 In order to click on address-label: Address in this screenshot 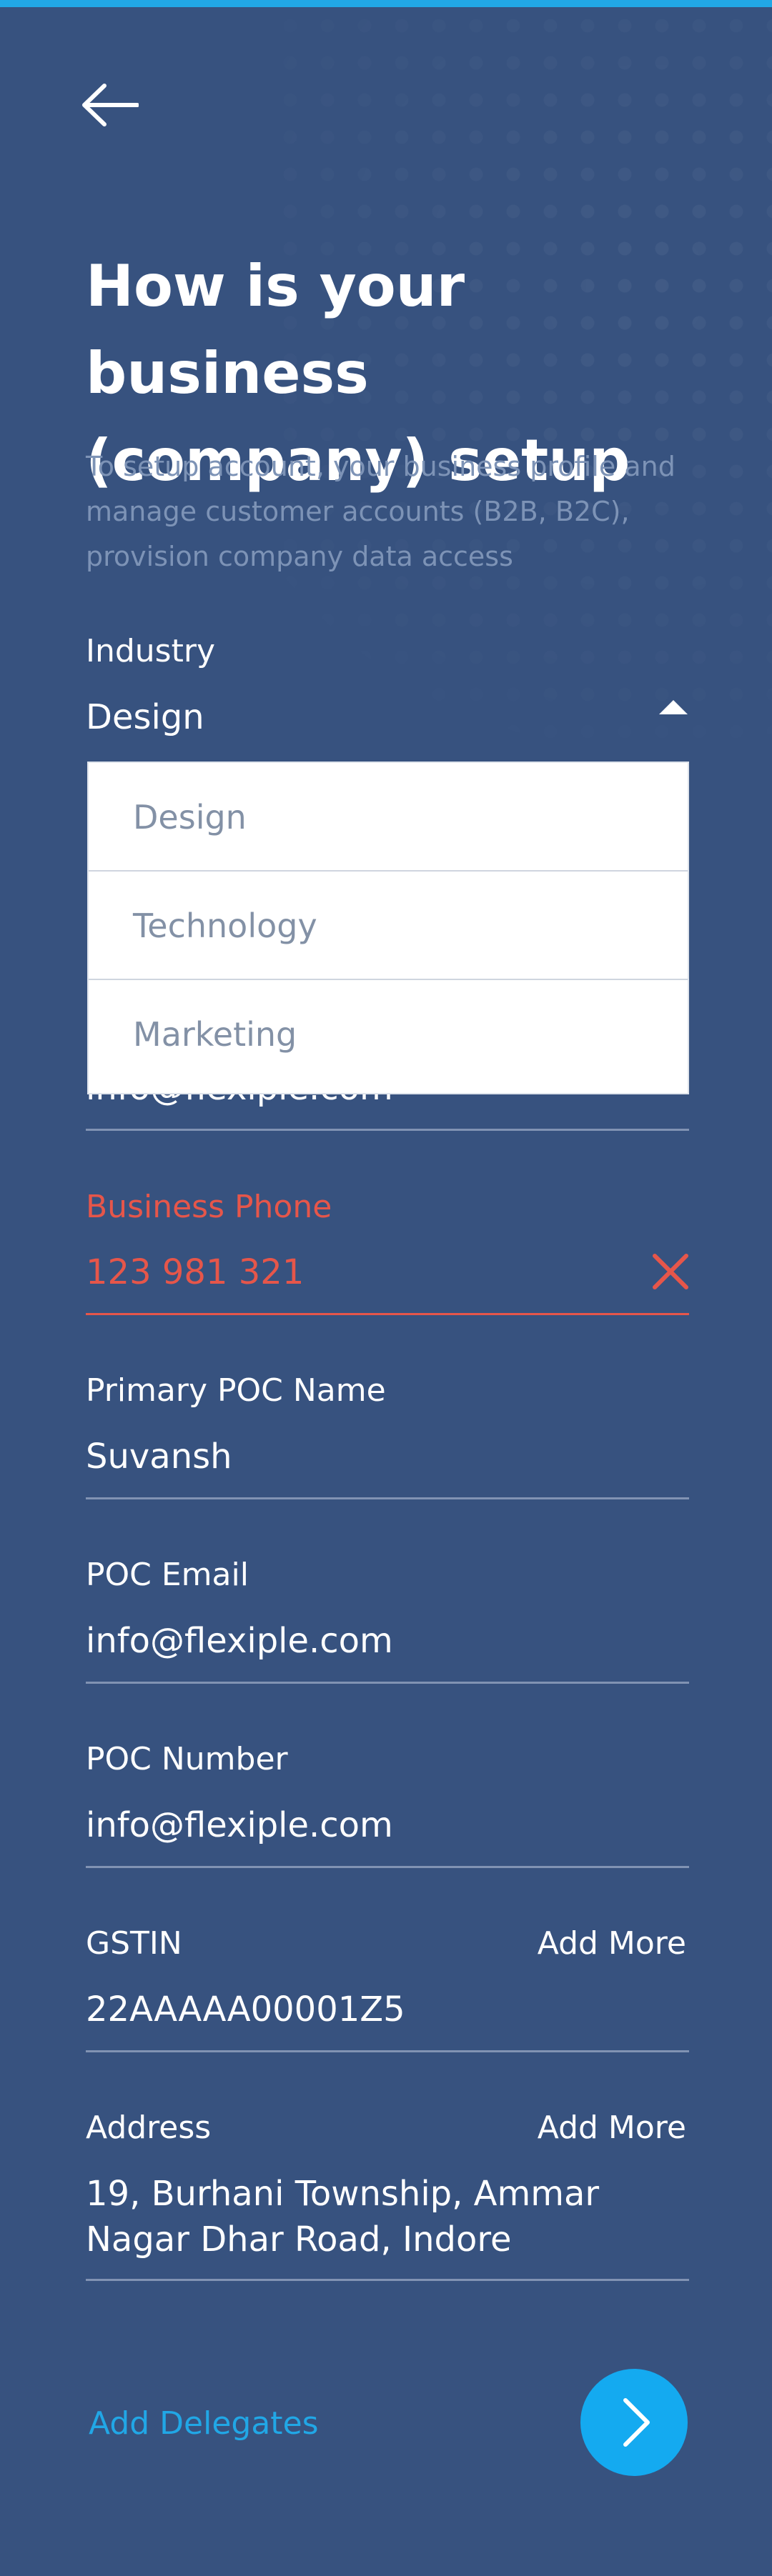, I will do `click(149, 2128)`.